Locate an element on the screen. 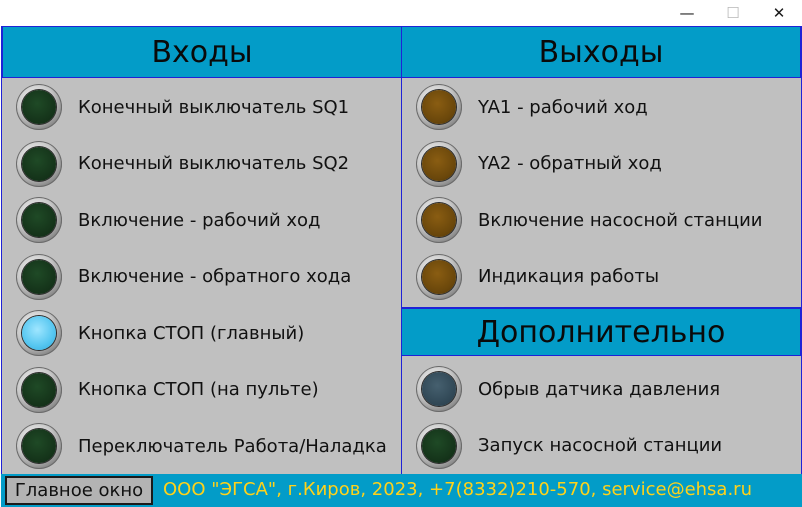 This screenshot has height=507, width=802. indicator-row: Включение - рабочий ход is located at coordinates (168, 220).